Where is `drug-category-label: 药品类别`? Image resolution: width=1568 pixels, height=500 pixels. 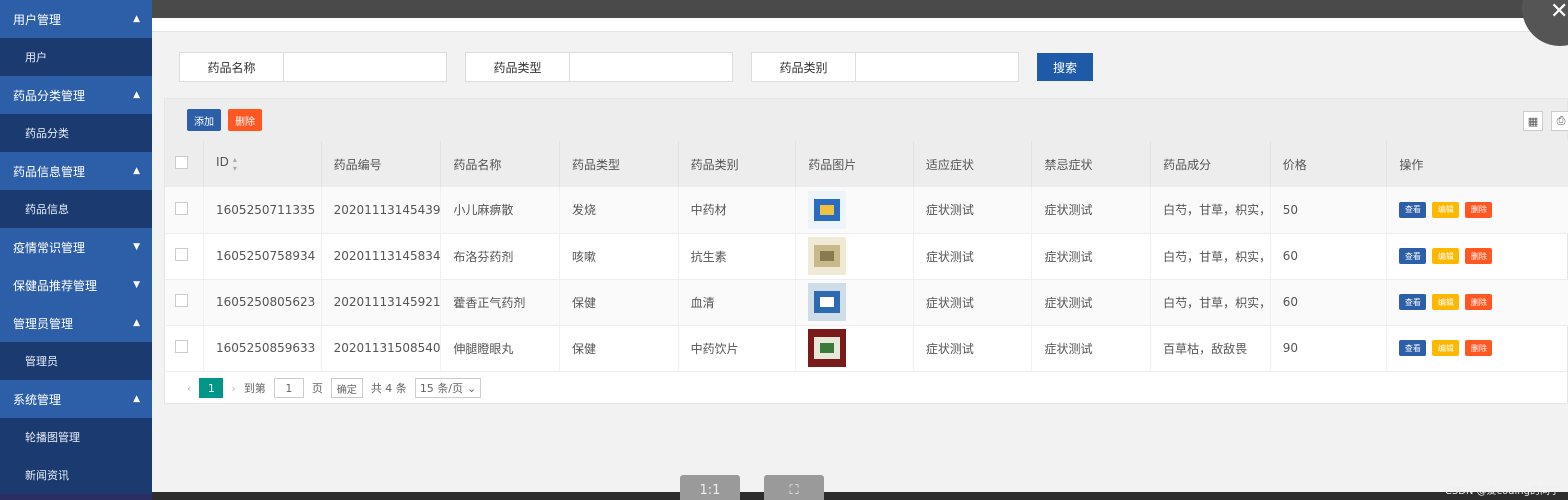 drug-category-label: 药品类别 is located at coordinates (804, 67).